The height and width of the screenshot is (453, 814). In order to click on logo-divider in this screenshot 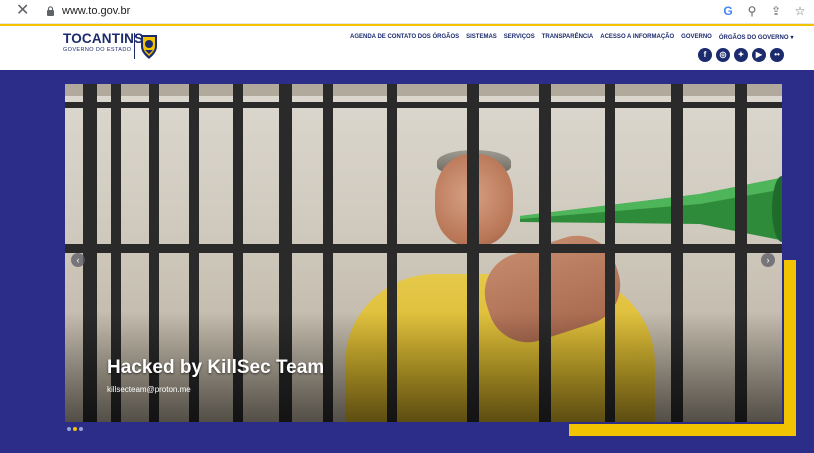, I will do `click(134, 46)`.